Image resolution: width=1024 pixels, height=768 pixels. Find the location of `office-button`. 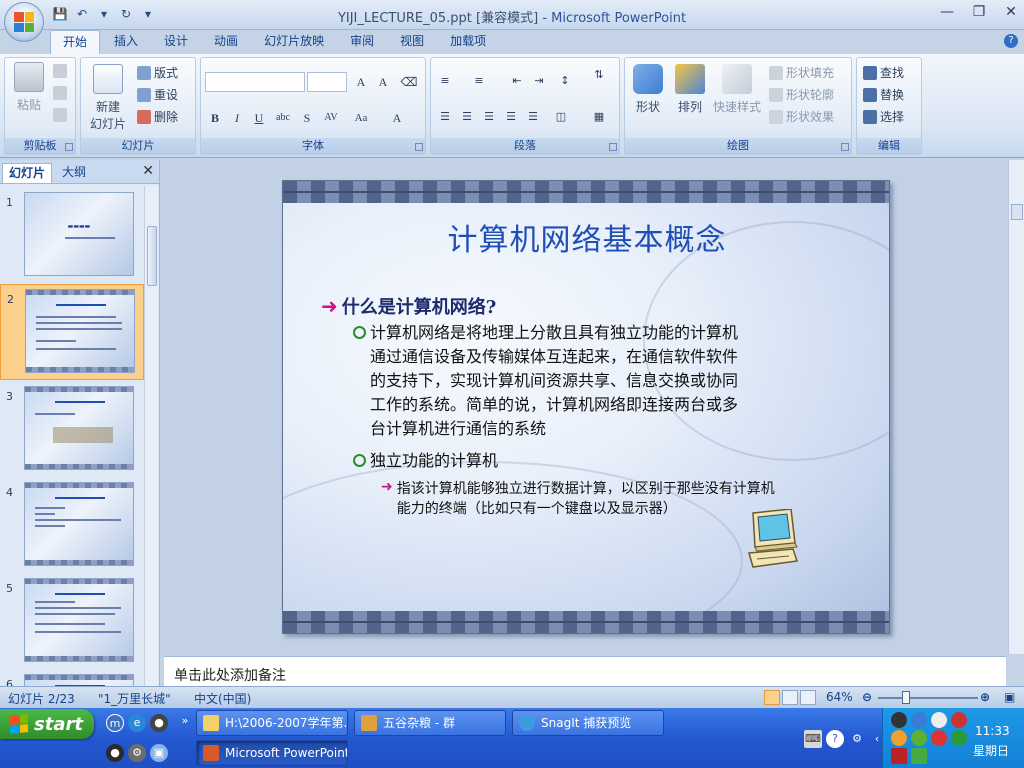

office-button is located at coordinates (24, 22).